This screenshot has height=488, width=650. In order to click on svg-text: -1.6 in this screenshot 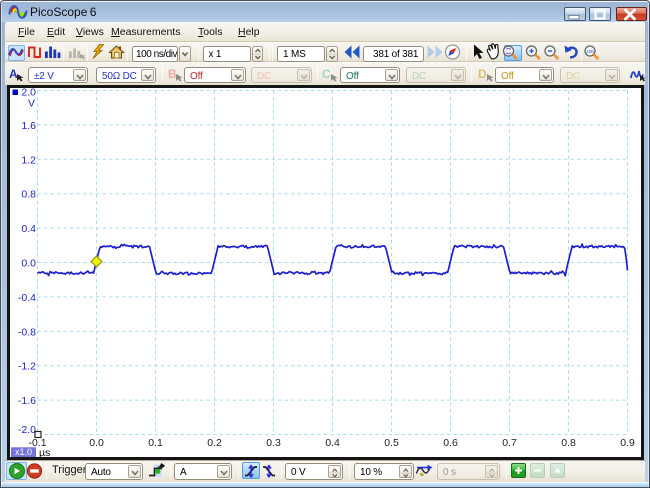, I will do `click(27, 401)`.